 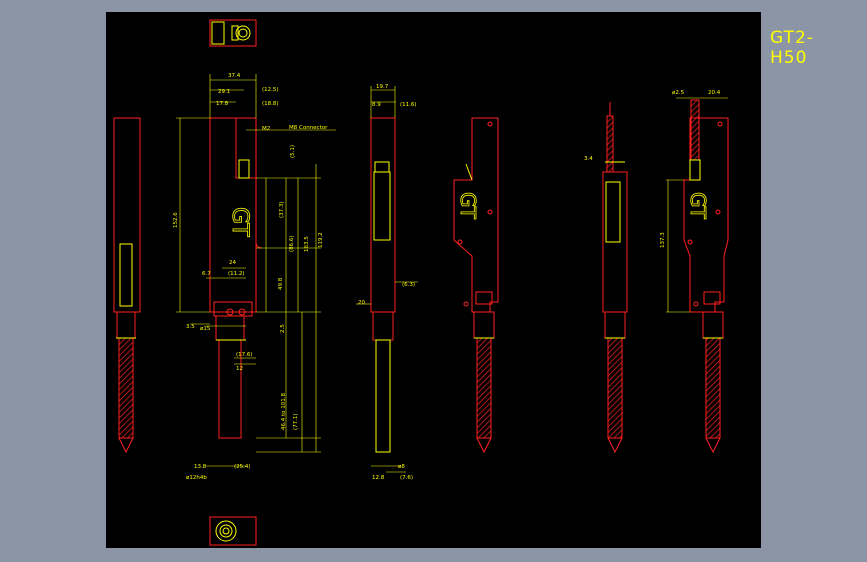 I want to click on side-view-2-text: 19.7 8.9 (11.6) (6.3) 20 ø8 12.8 (7.6), so click(x=387, y=282).